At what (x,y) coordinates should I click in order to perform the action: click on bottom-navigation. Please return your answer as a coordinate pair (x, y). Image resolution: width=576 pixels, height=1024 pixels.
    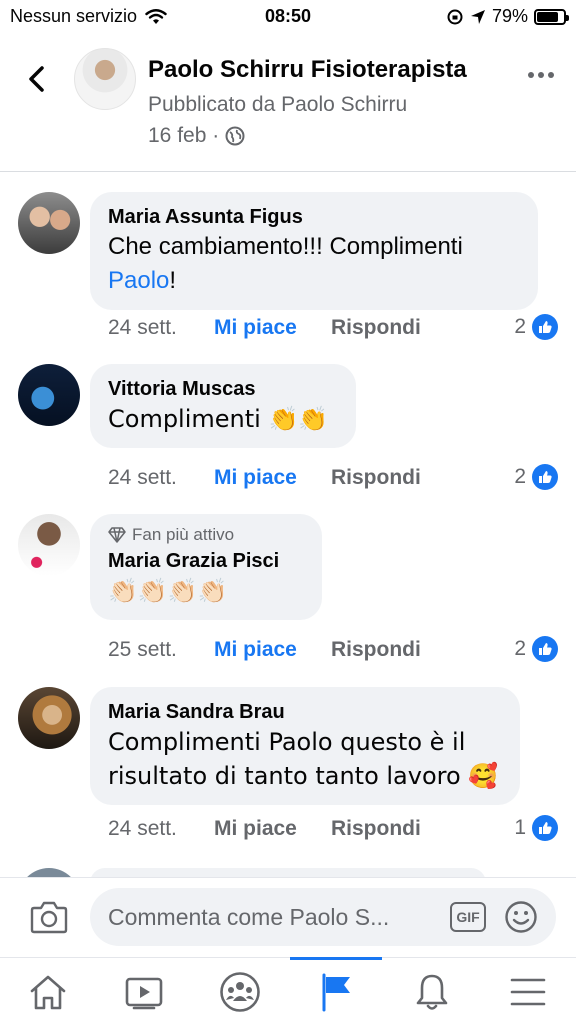
    Looking at the image, I should click on (288, 990).